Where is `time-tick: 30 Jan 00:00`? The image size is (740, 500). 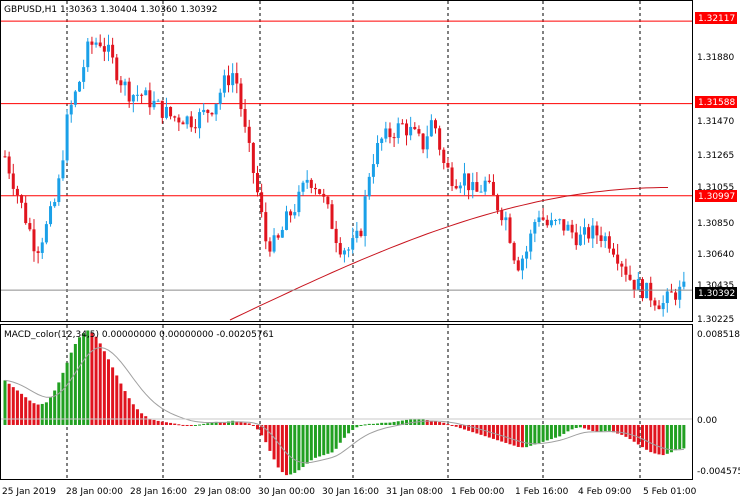
time-tick: 30 Jan 00:00 is located at coordinates (286, 492).